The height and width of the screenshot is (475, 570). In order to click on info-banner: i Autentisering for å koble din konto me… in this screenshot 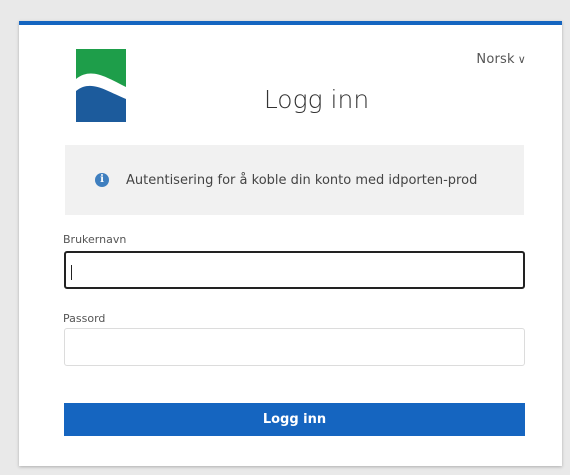, I will do `click(294, 180)`.